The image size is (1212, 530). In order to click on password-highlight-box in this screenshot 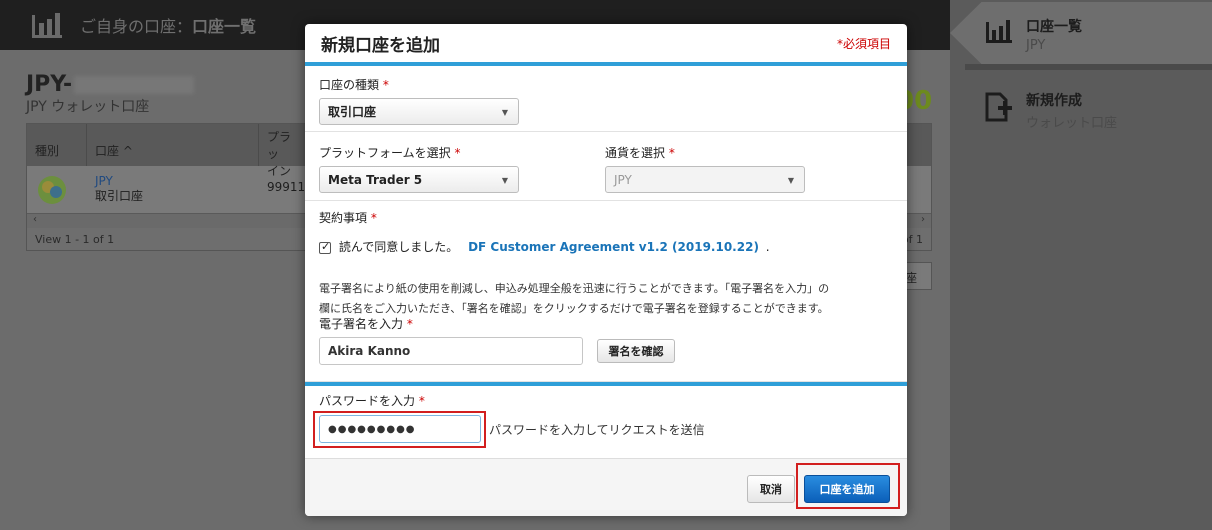, I will do `click(399, 429)`.